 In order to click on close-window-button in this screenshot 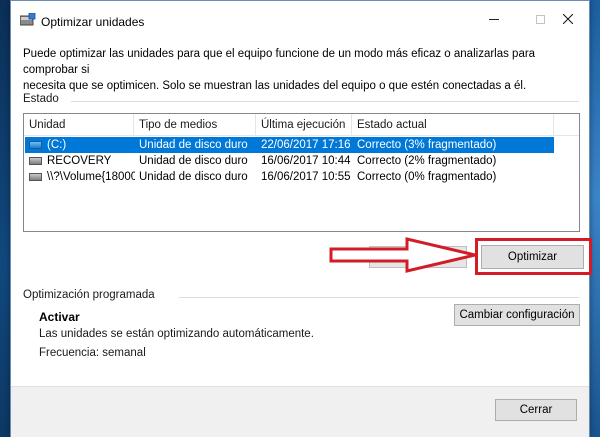, I will do `click(568, 19)`.